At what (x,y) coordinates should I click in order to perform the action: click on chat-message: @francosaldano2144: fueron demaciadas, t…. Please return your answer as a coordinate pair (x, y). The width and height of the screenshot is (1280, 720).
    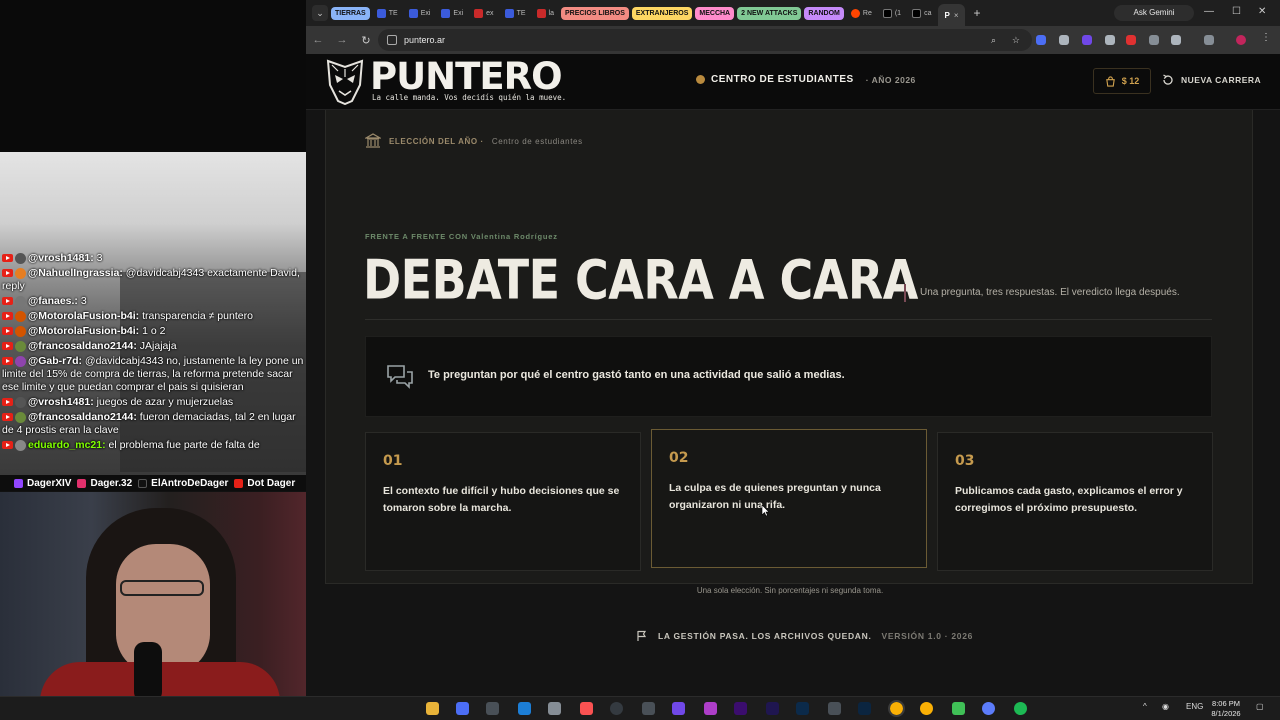
    Looking at the image, I should click on (153, 424).